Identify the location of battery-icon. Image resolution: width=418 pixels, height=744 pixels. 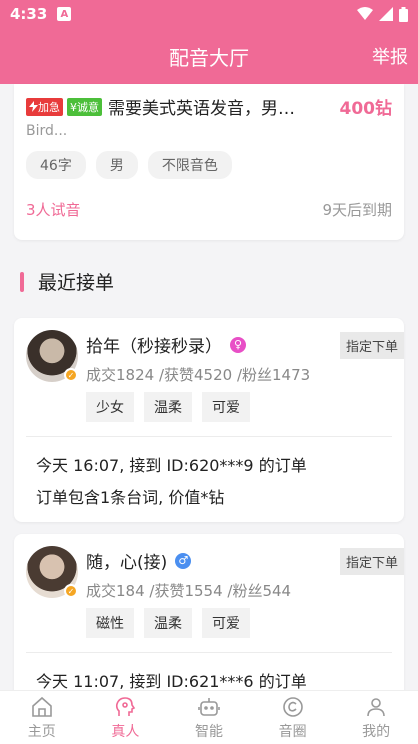
(403, 14).